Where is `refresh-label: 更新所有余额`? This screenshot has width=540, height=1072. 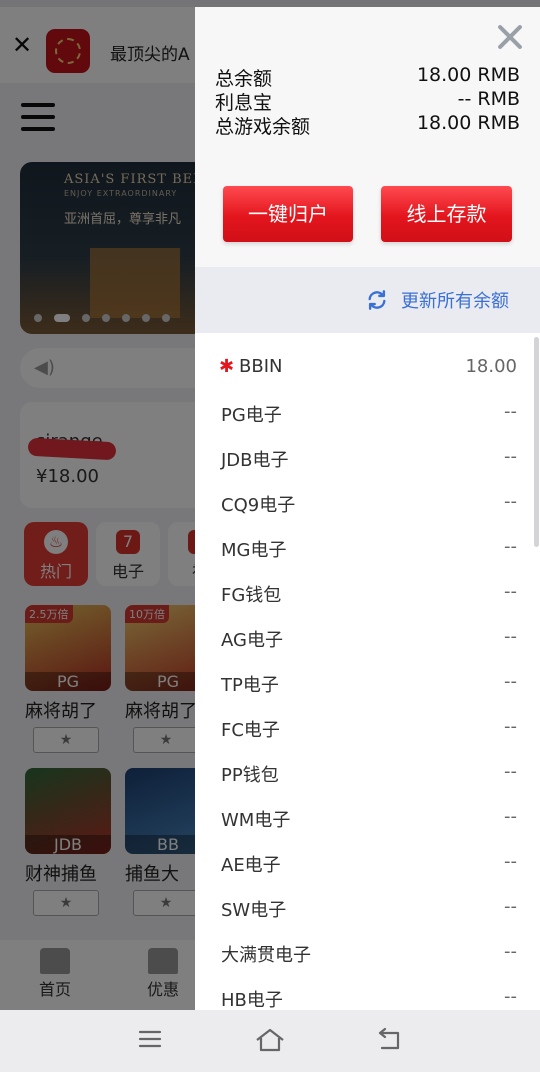 refresh-label: 更新所有余额 is located at coordinates (455, 301).